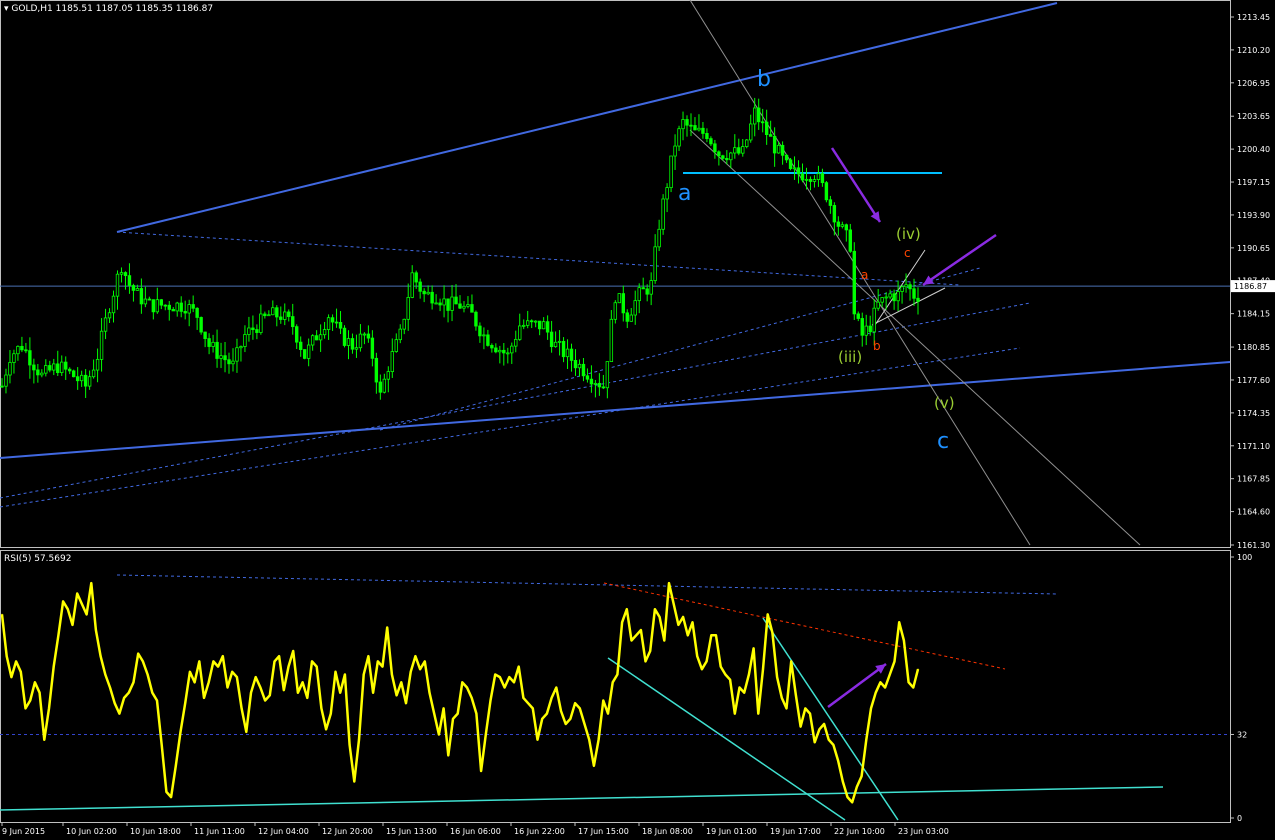 This screenshot has width=1275, height=840. I want to click on price-tick-label: 1213.45, so click(1253, 17).